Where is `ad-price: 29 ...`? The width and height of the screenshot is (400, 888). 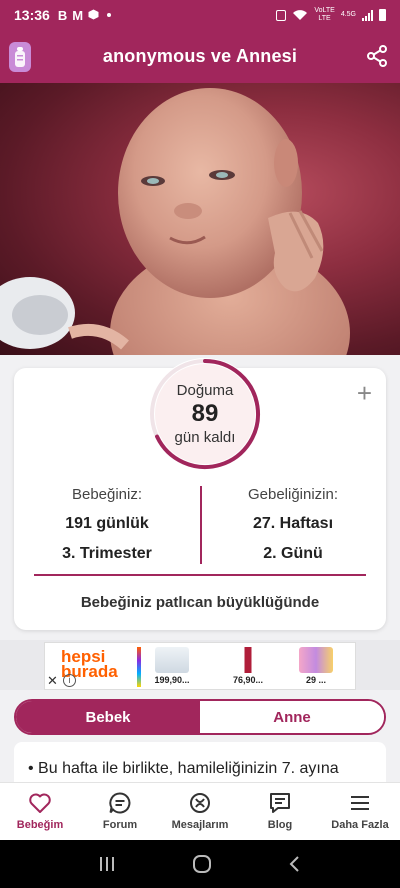
ad-price: 29 ... is located at coordinates (315, 680).